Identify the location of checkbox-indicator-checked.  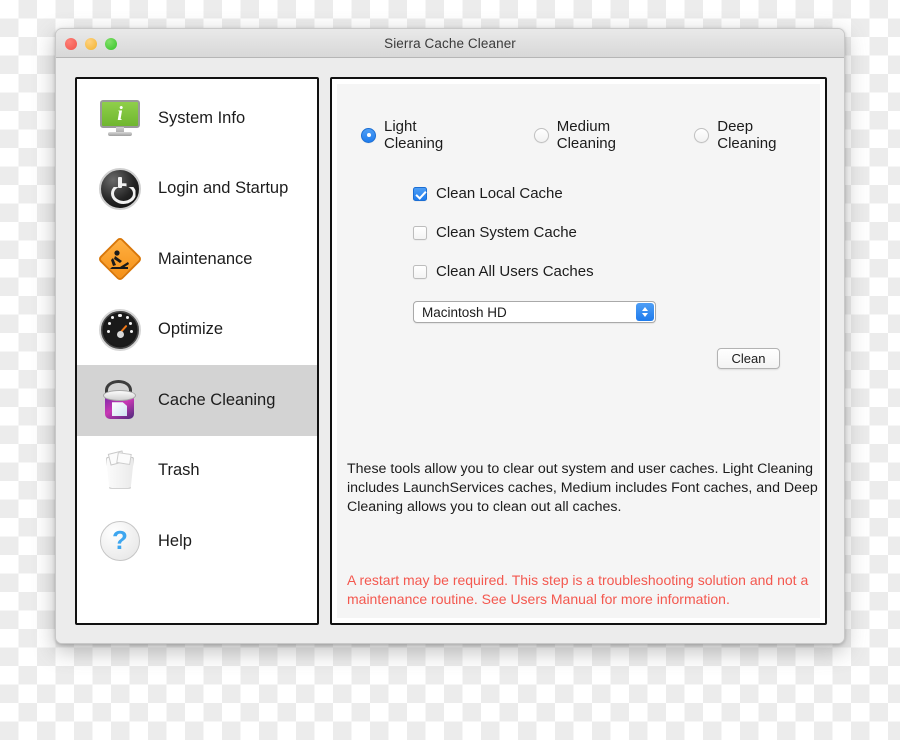
(420, 193).